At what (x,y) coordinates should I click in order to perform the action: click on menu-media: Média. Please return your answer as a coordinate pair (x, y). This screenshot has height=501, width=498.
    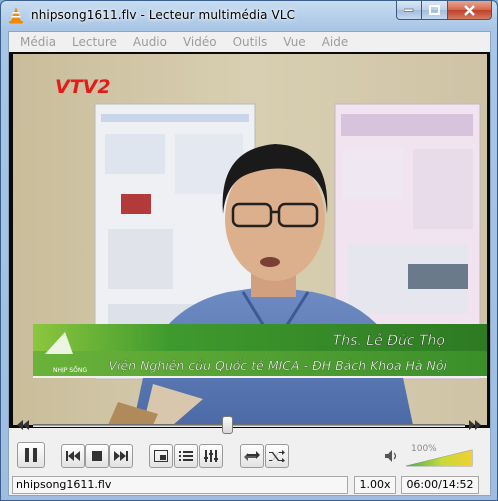
    Looking at the image, I should click on (38, 42).